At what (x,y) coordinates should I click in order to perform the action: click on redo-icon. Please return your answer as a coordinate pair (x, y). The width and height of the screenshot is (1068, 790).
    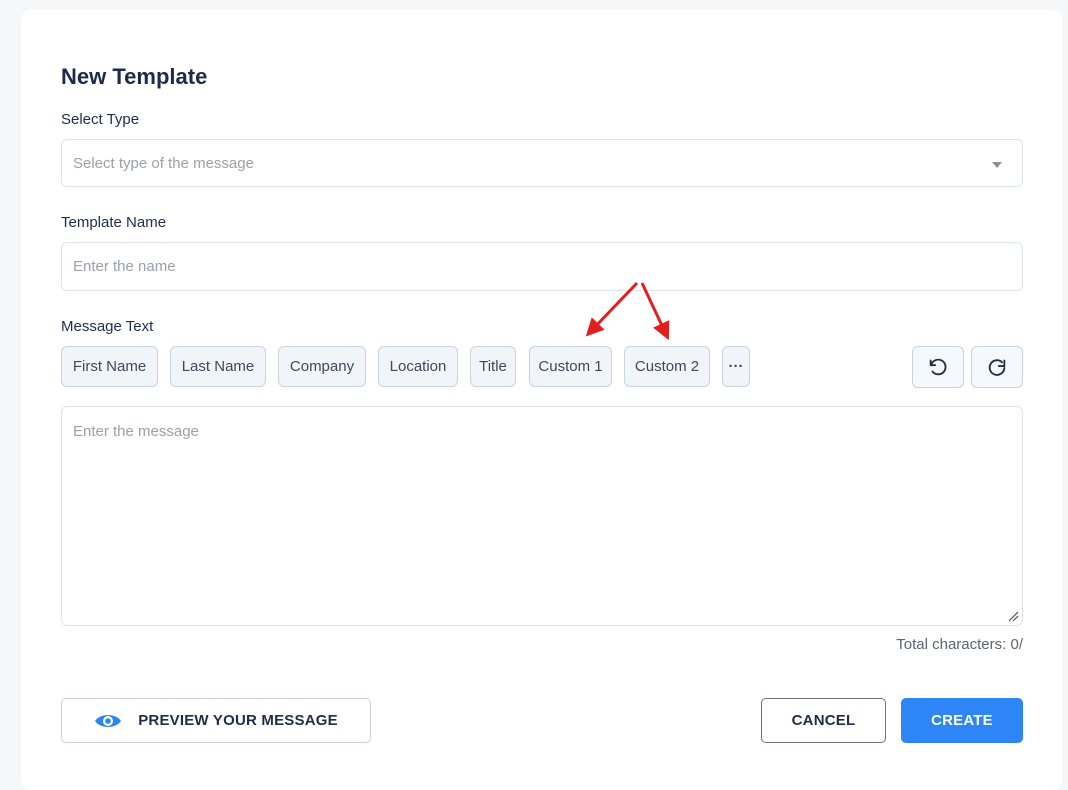
    Looking at the image, I should click on (997, 367).